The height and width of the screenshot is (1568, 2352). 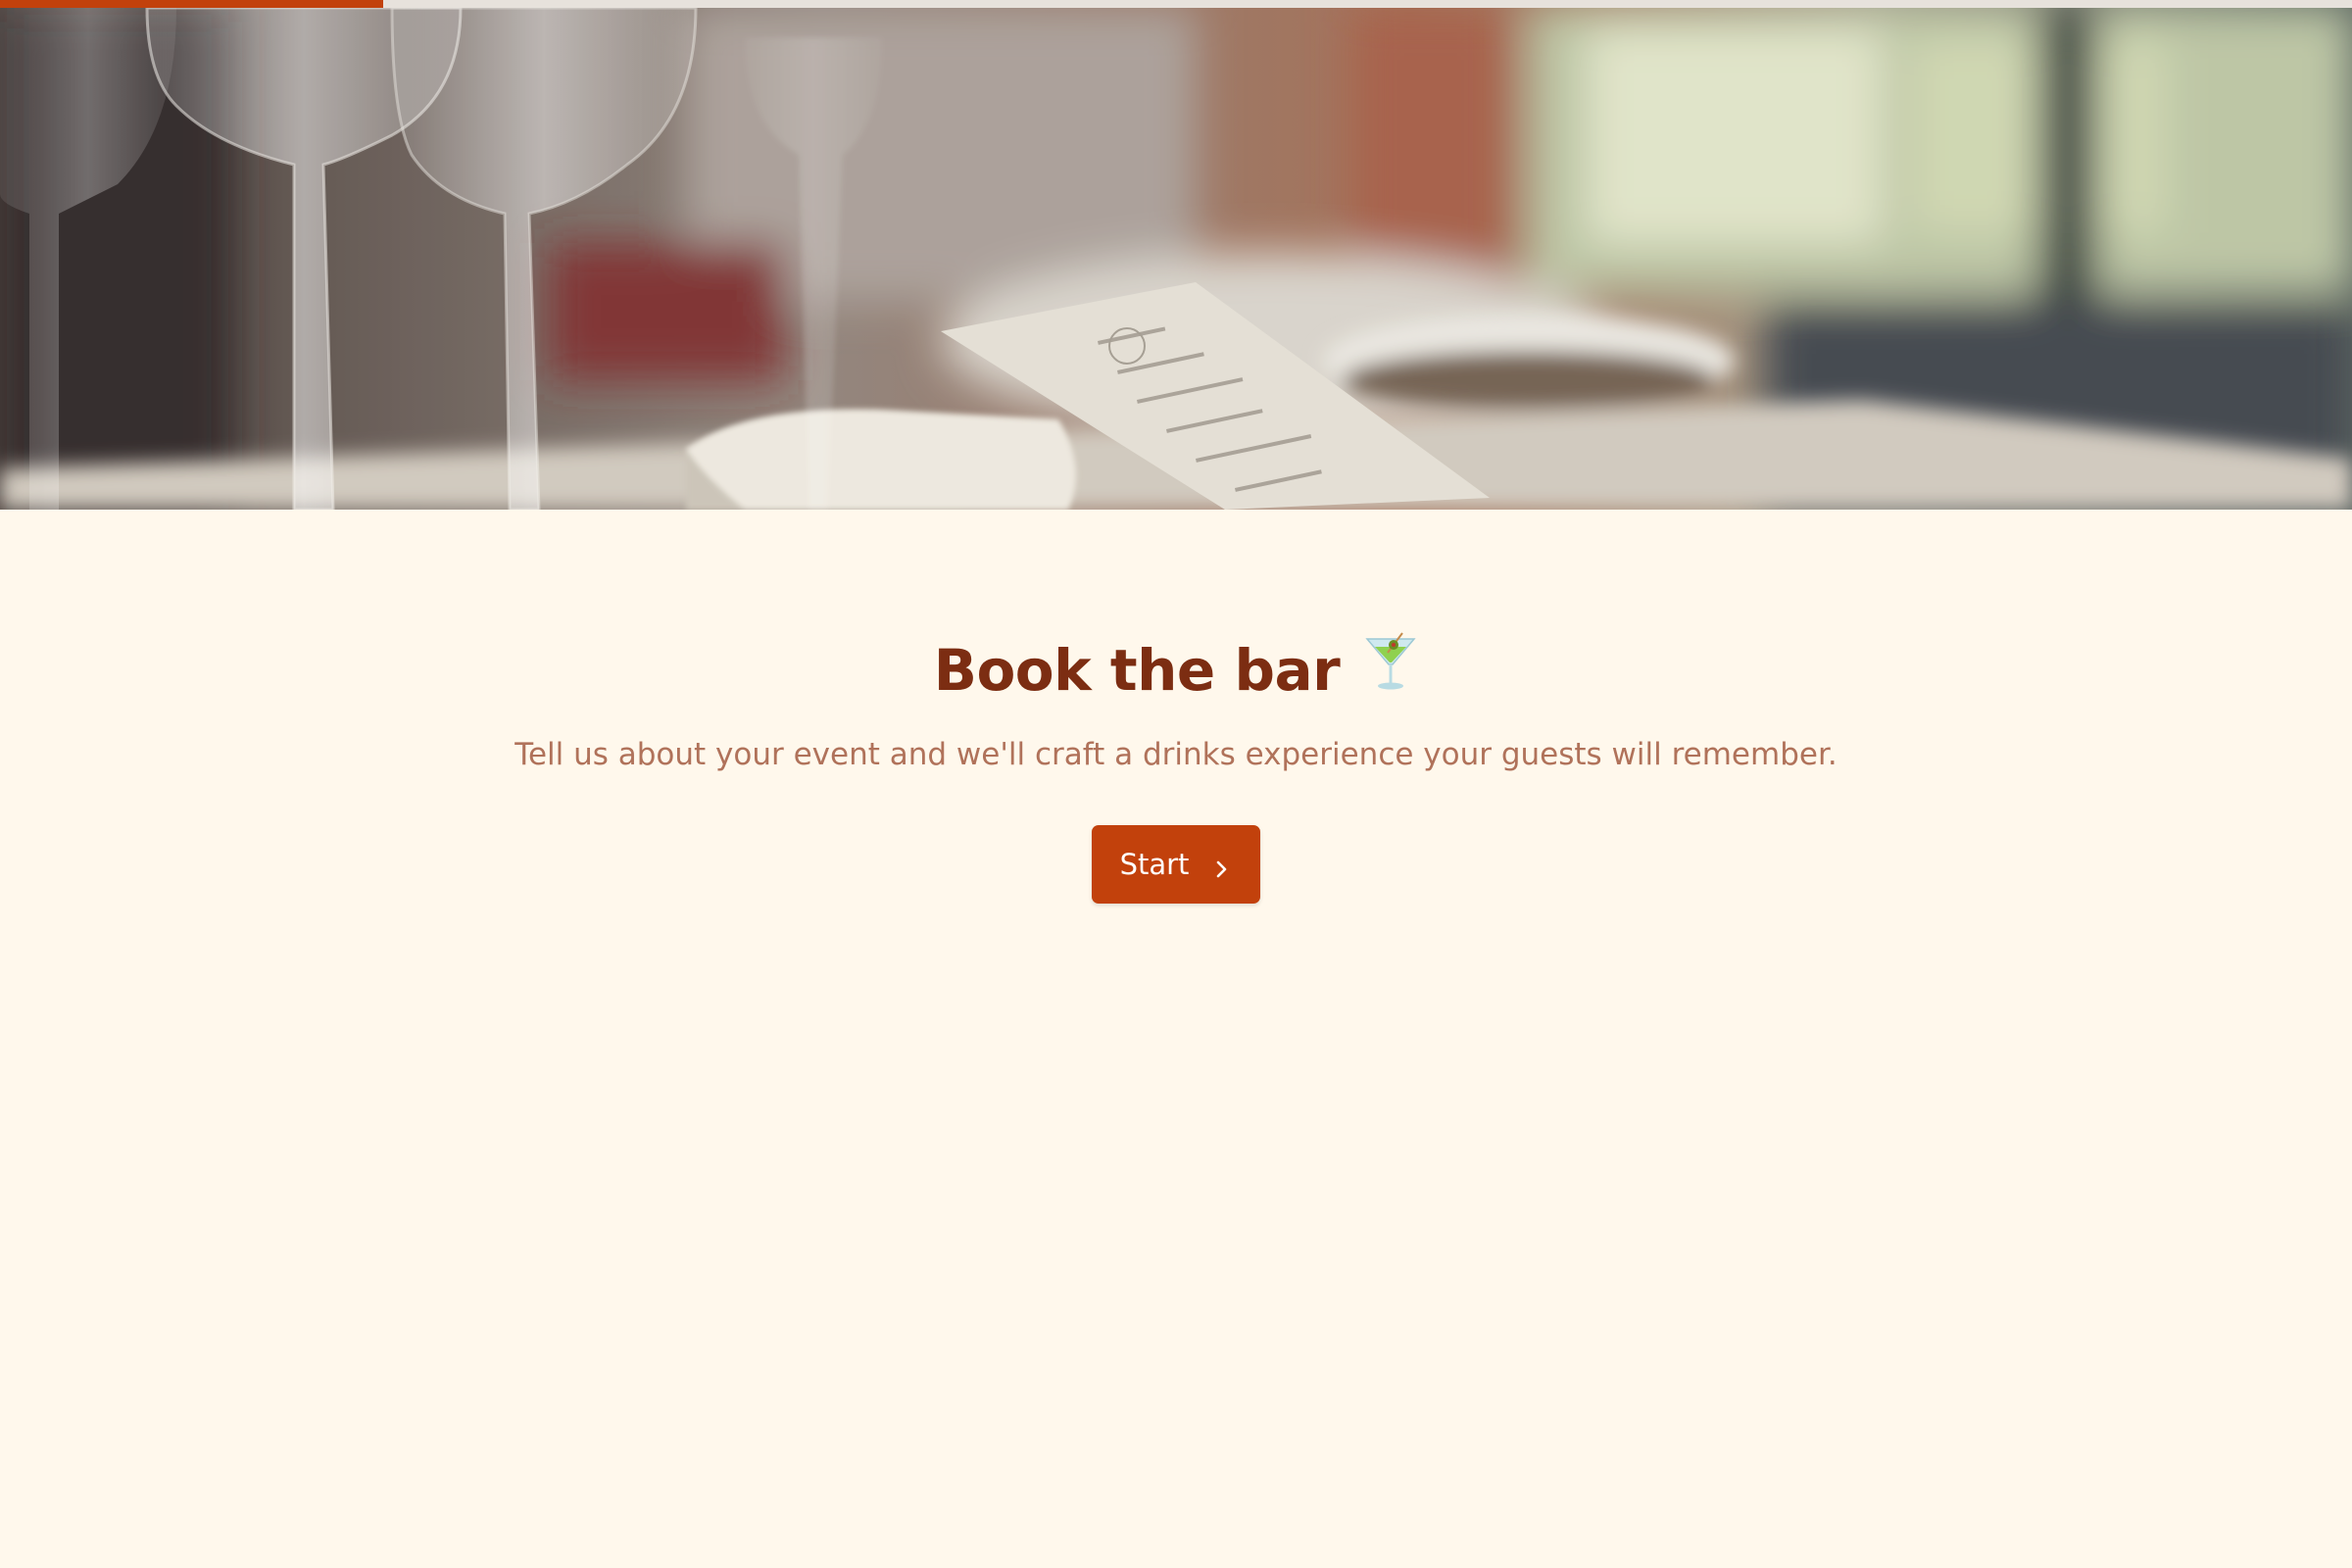 I want to click on start-button: Start, so click(x=1176, y=864).